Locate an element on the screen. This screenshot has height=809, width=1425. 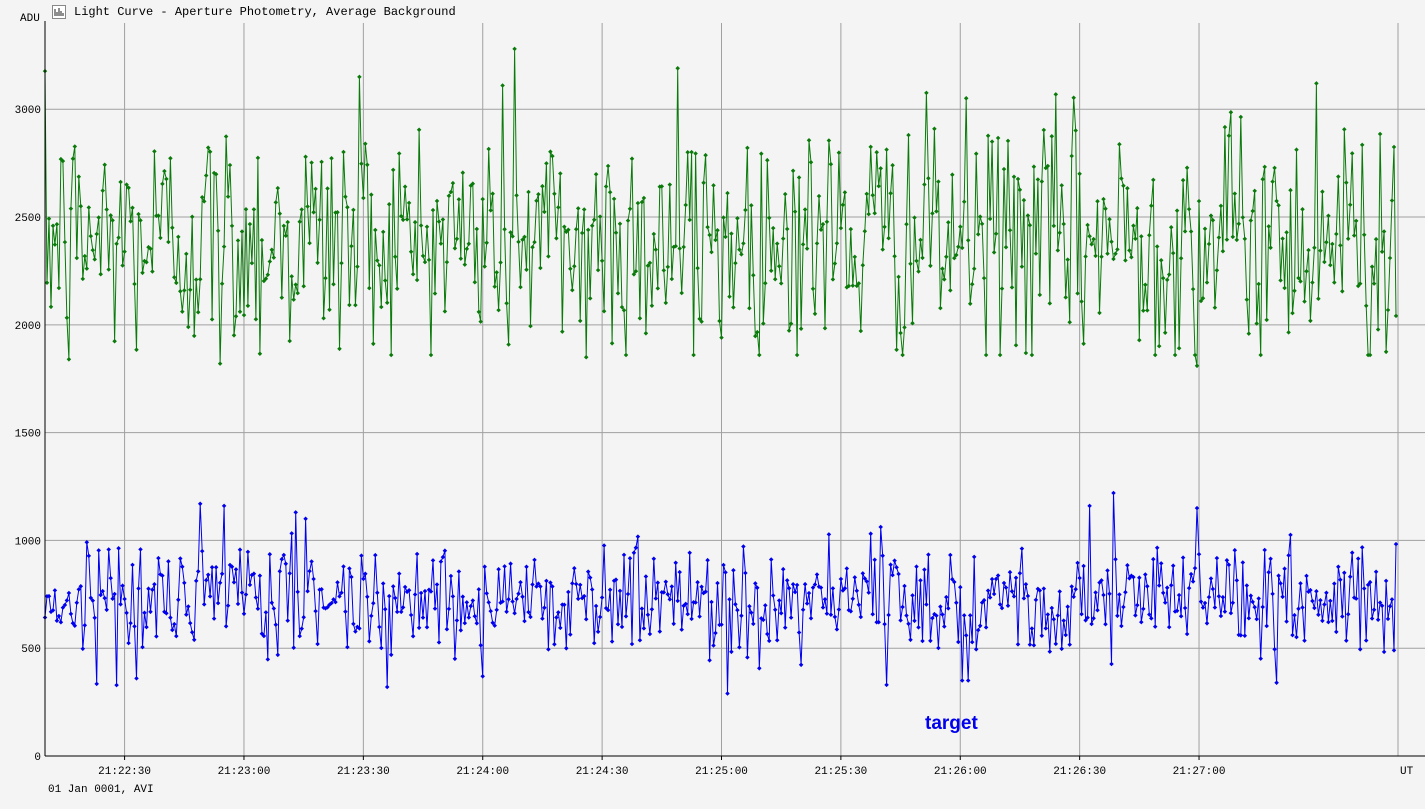
y-tick-label: 1500 is located at coordinates (28, 435).